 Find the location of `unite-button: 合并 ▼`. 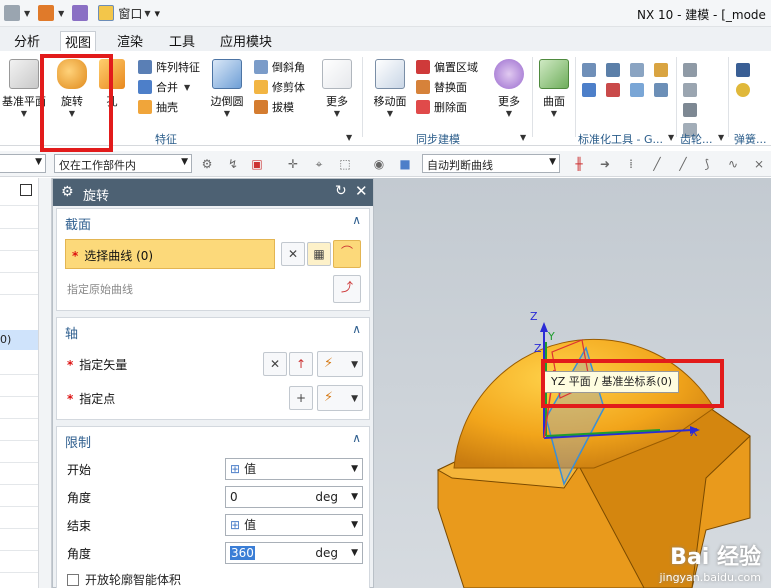

unite-button: 合并 ▼ is located at coordinates (169, 87).